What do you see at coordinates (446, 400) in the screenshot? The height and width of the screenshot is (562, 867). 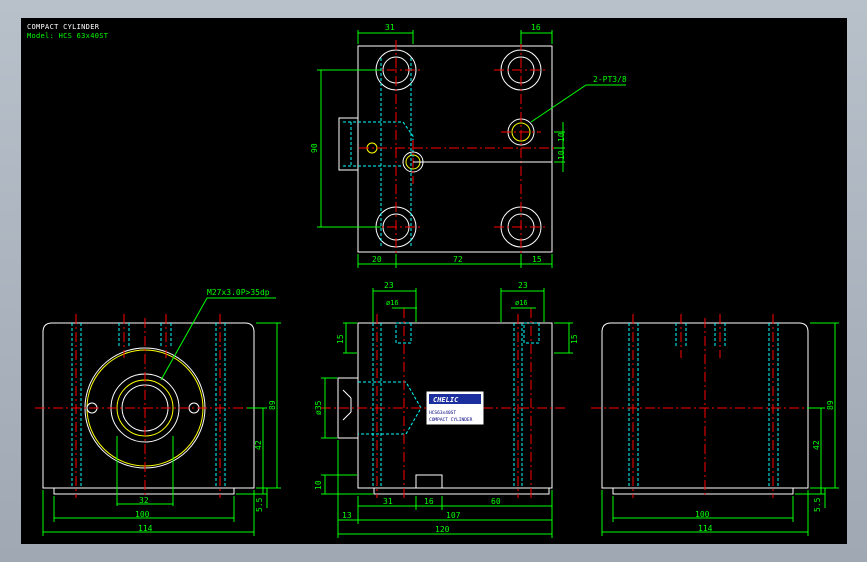 I see `label-brand: CHELIC` at bounding box center [446, 400].